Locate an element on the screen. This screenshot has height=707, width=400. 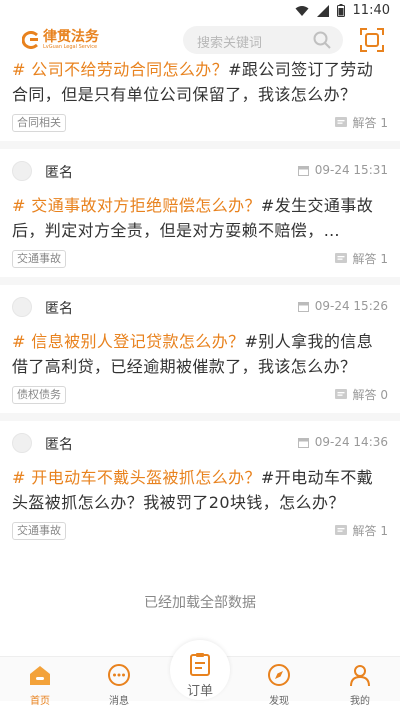
search-icon is located at coordinates (322, 40).